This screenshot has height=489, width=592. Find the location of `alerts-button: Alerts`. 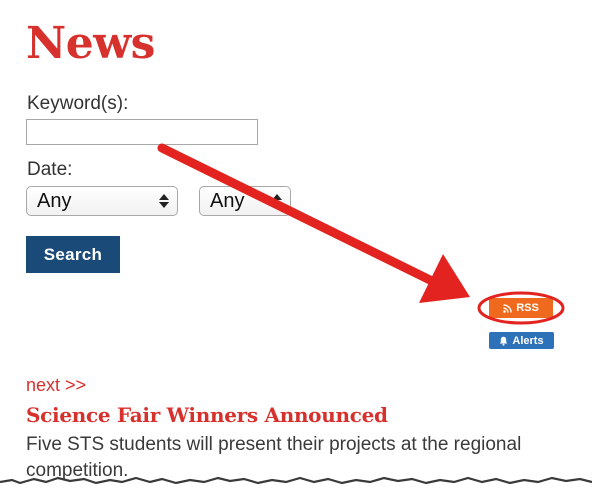

alerts-button: Alerts is located at coordinates (521, 340).